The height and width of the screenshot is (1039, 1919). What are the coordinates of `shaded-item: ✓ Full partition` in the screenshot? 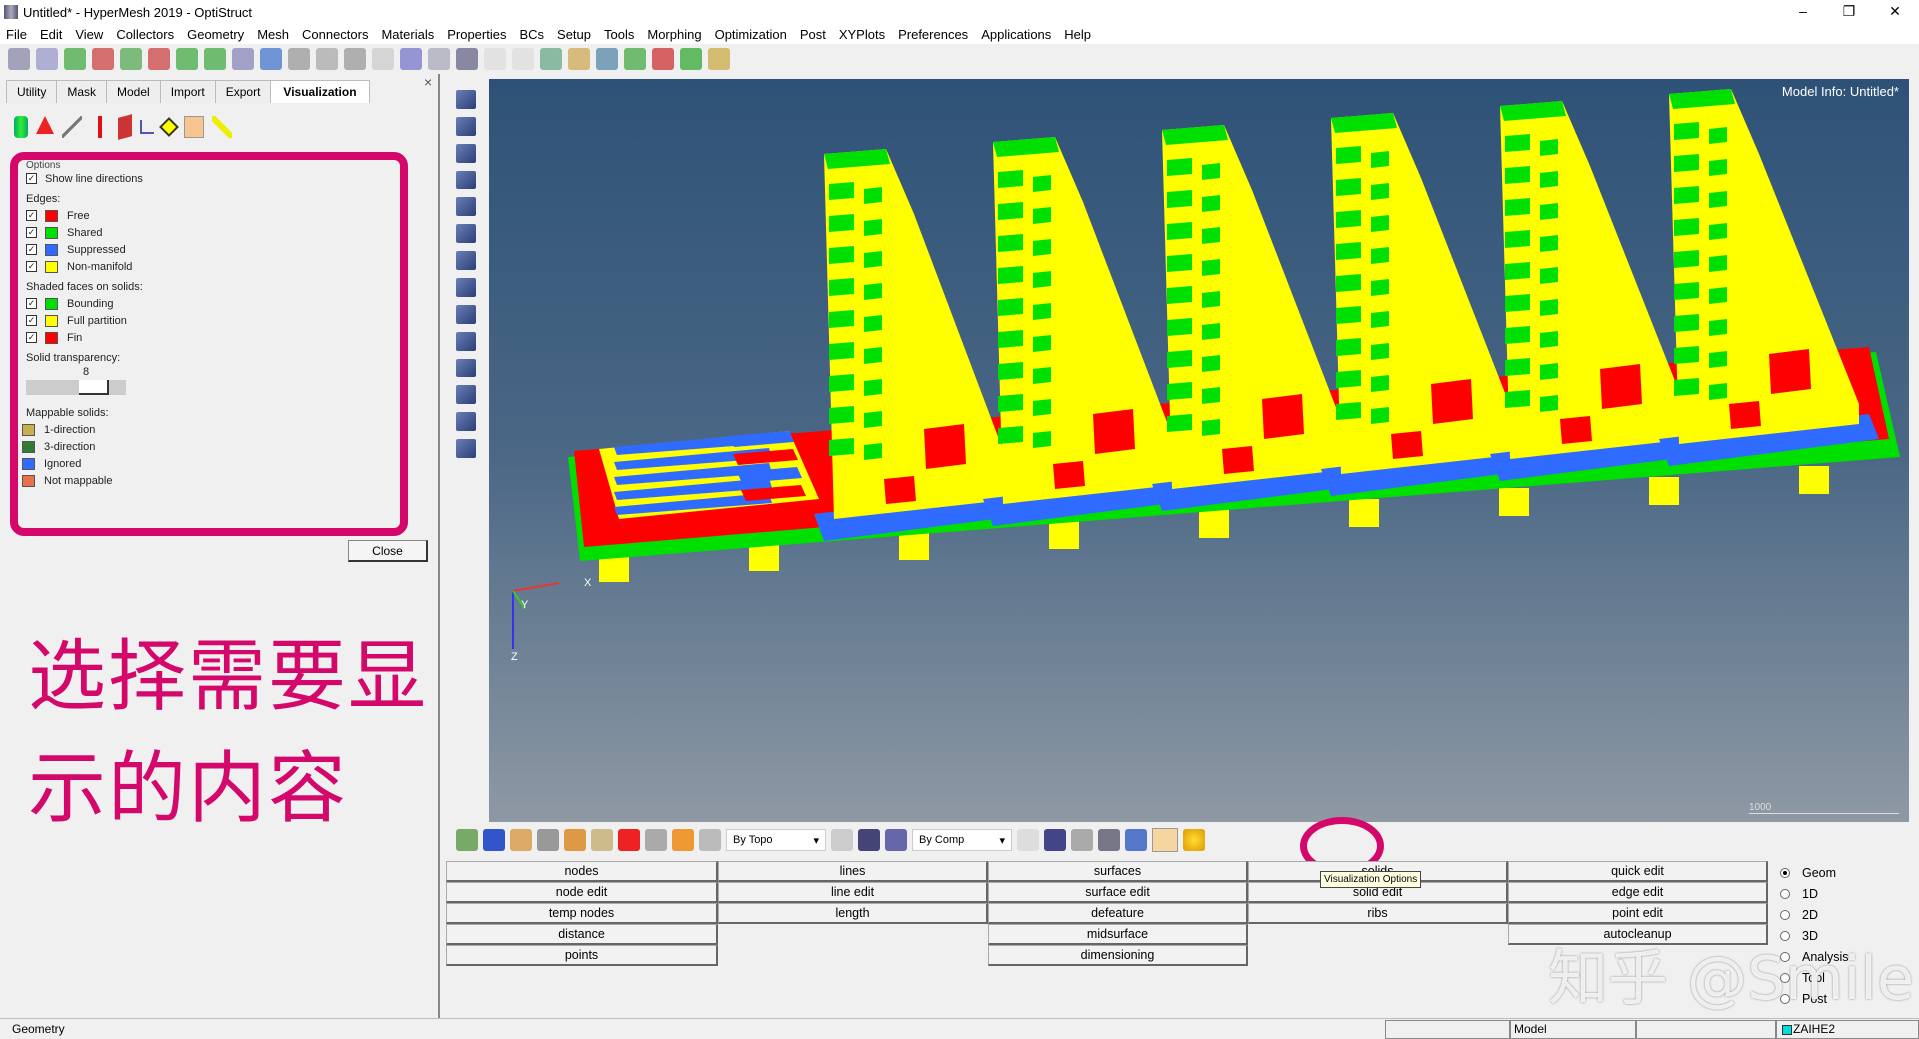 It's located at (209, 320).